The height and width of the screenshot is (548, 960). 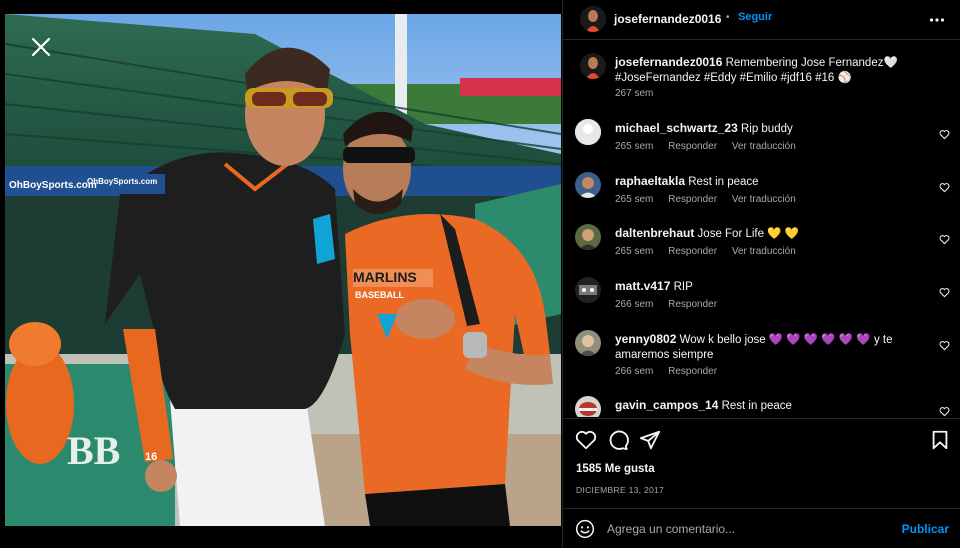 I want to click on wall-text: BB, so click(x=93, y=450).